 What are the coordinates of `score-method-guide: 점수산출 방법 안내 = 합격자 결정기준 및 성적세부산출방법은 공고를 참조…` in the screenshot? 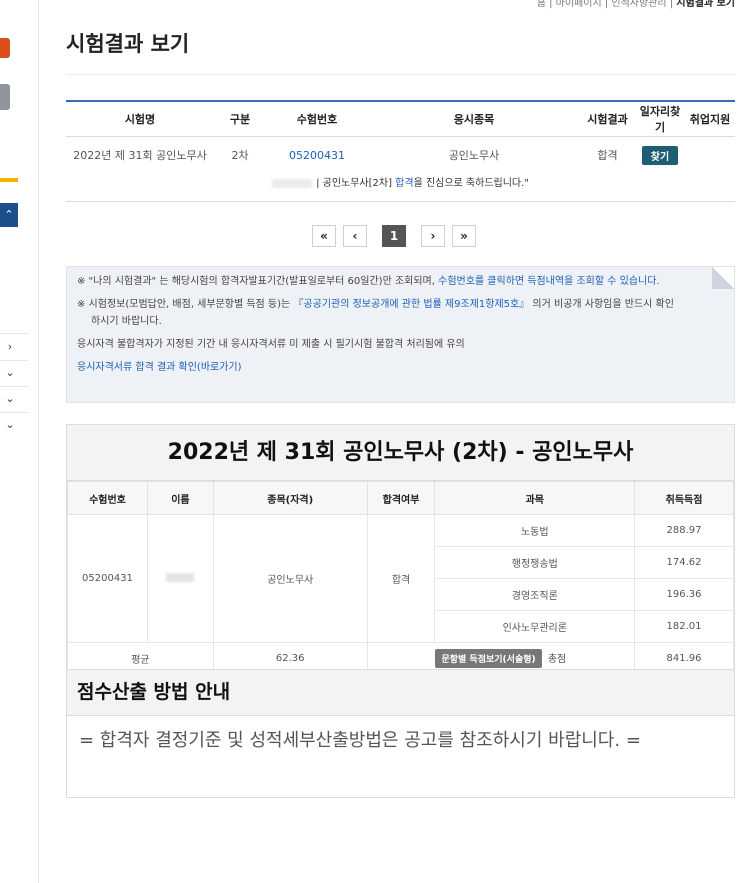 It's located at (400, 733).